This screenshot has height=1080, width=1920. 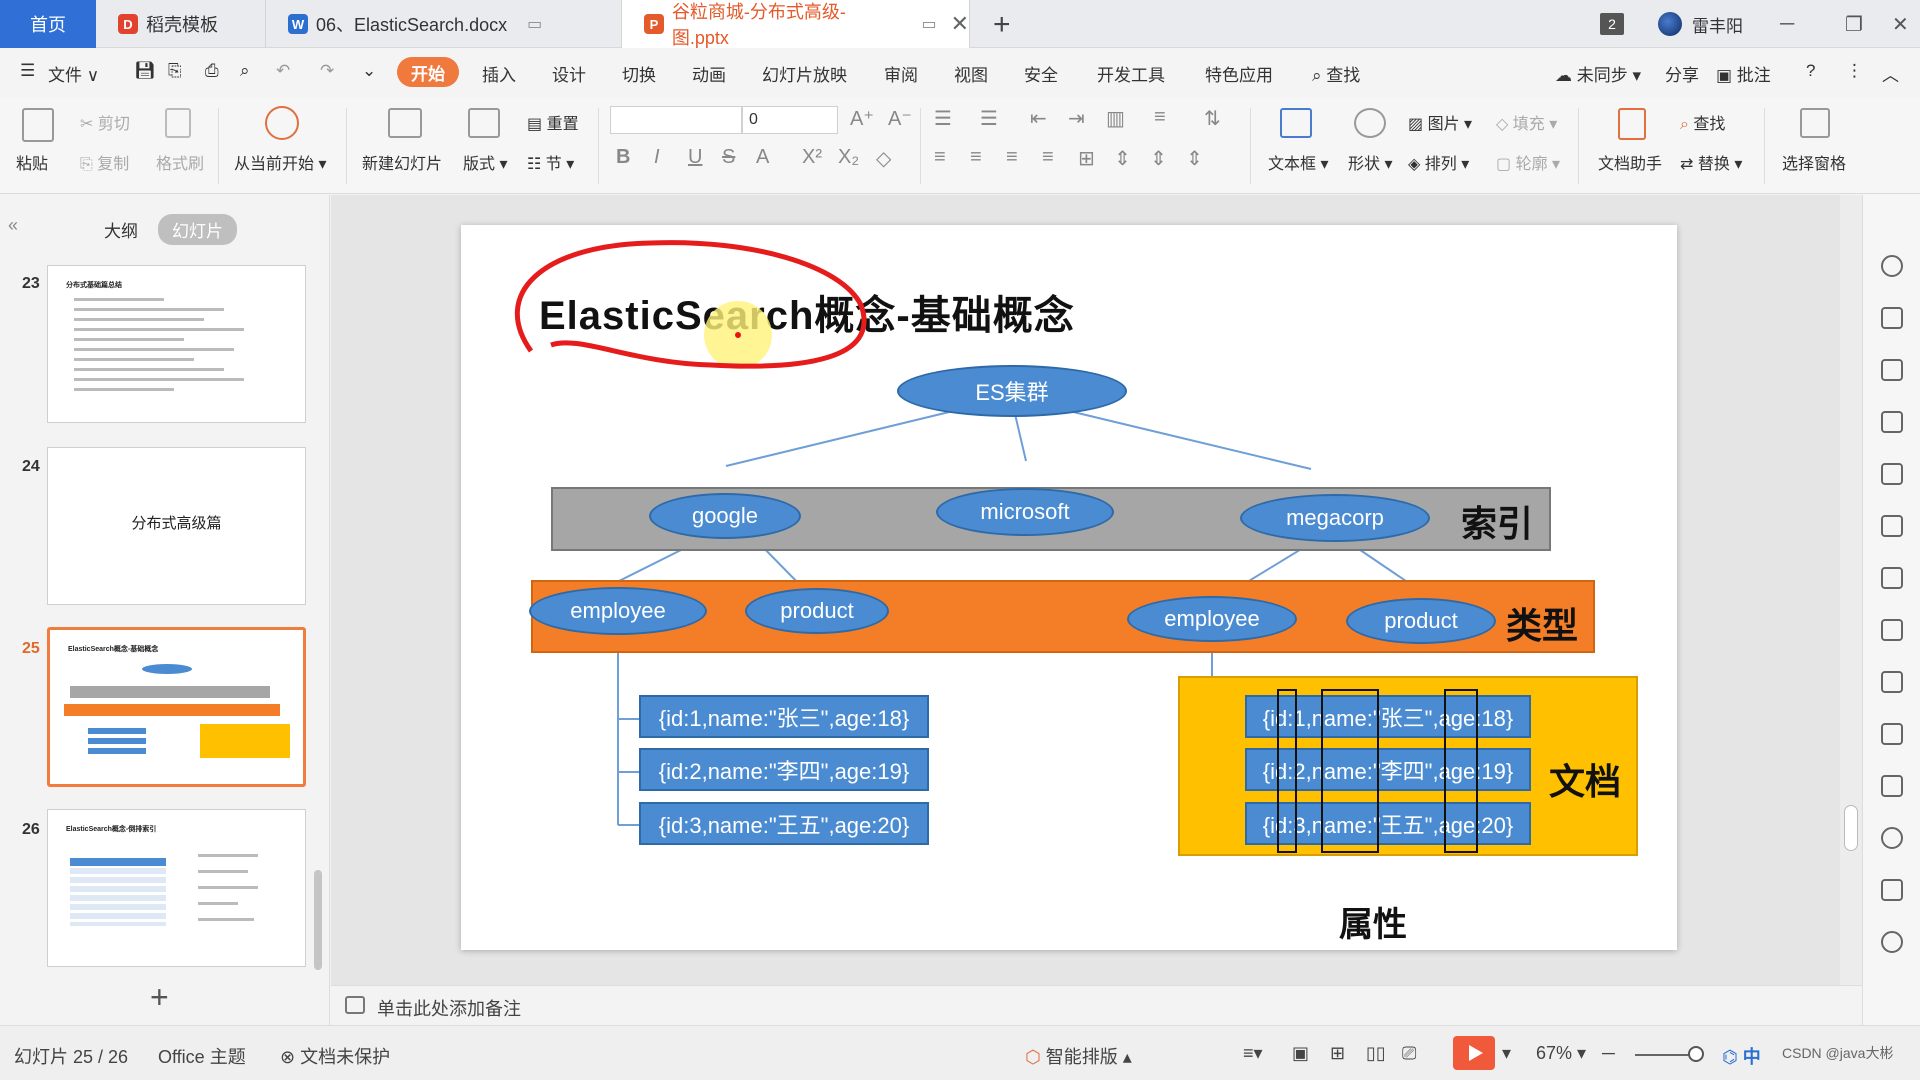 What do you see at coordinates (280, 162) in the screenshot?
I see `from-current-button: 从当前开始 ▾` at bounding box center [280, 162].